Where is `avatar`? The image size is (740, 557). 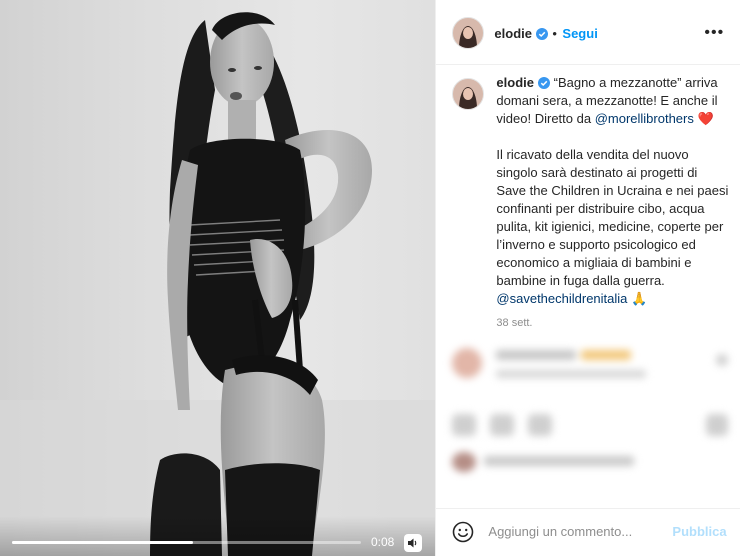
avatar is located at coordinates (468, 33).